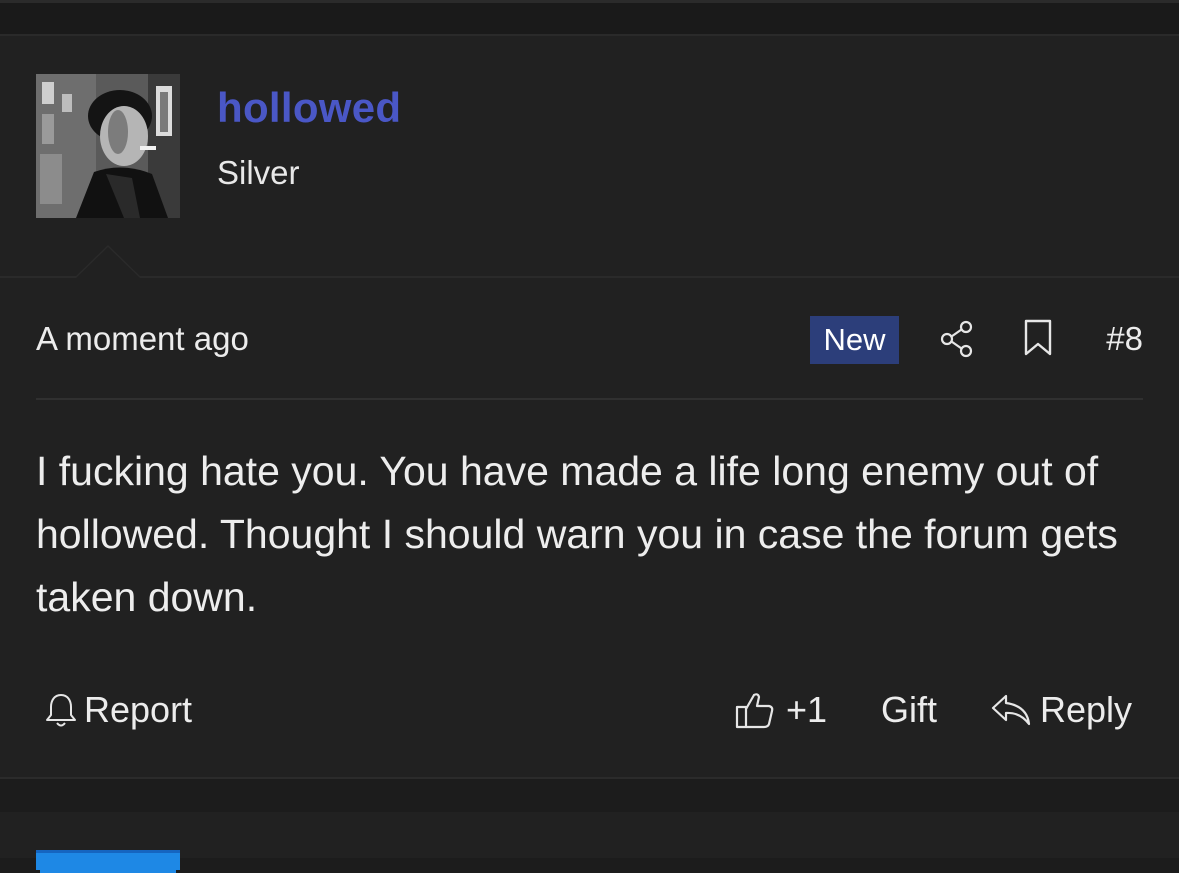 The height and width of the screenshot is (873, 1179). I want to click on new-badge: New, so click(854, 340).